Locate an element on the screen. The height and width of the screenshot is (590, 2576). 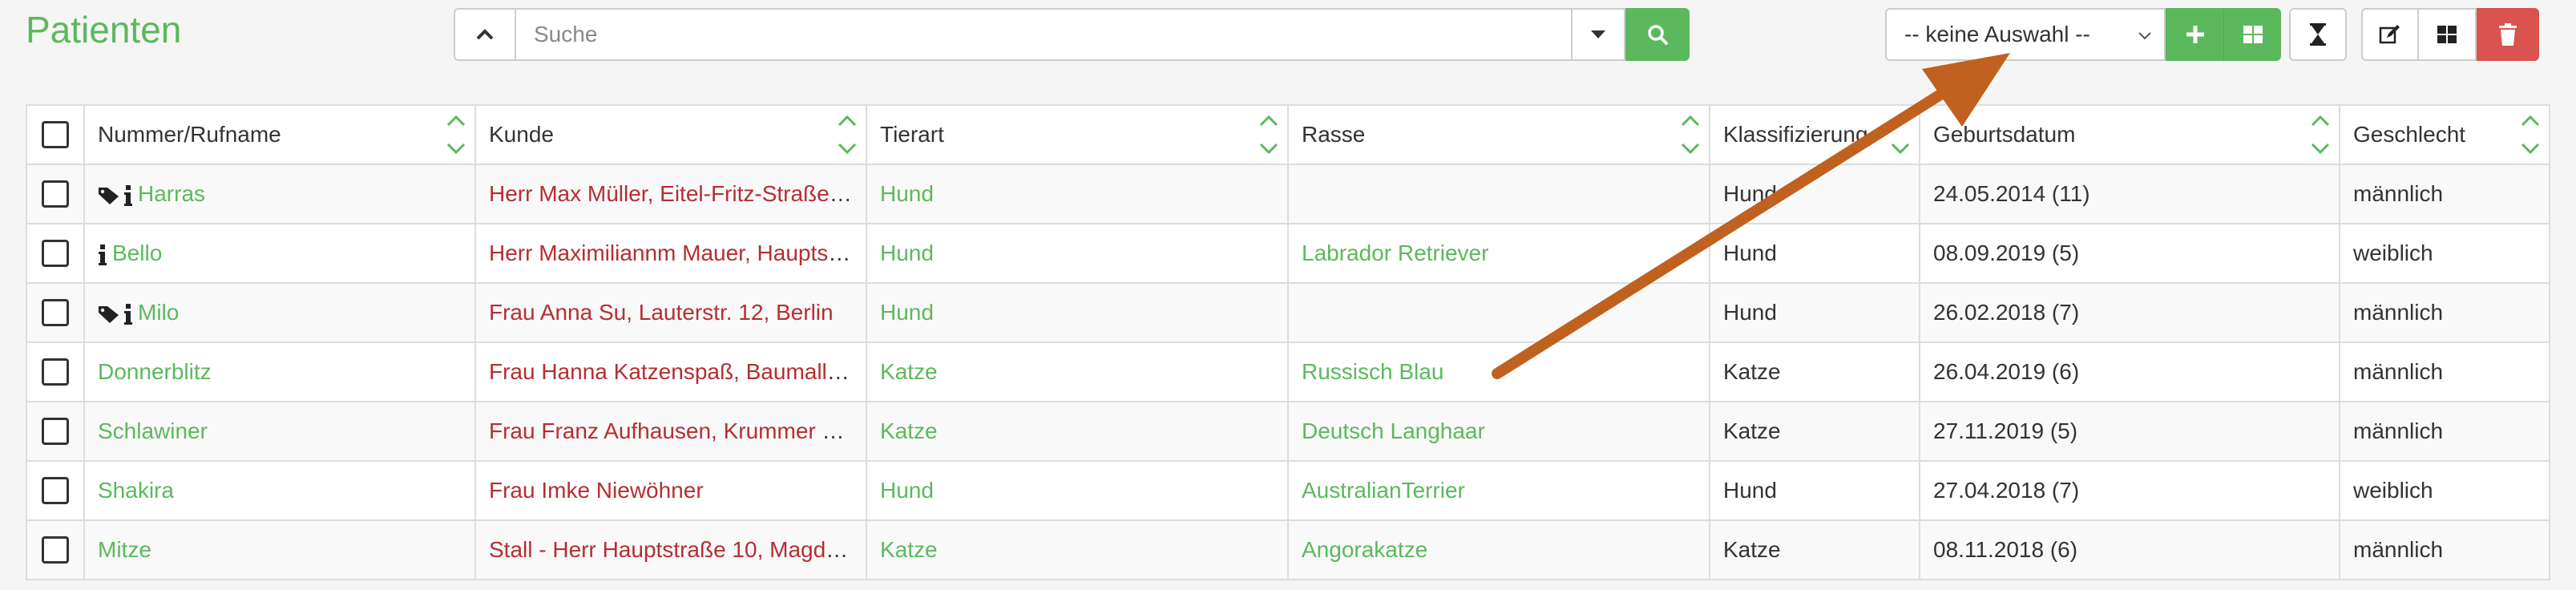
column-header: Geburtsdatum is located at coordinates (2129, 134).